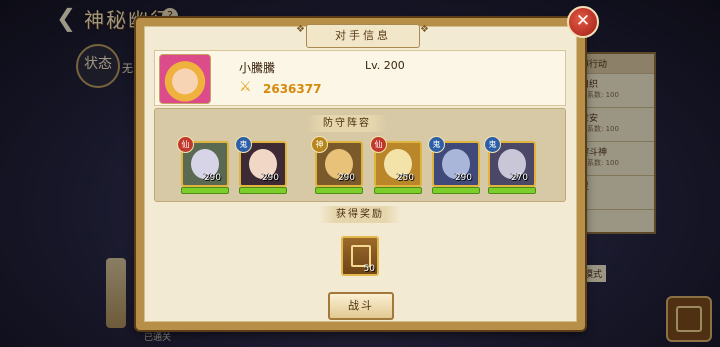  Describe the element at coordinates (185, 79) in the screenshot. I see `player-avatar` at that location.